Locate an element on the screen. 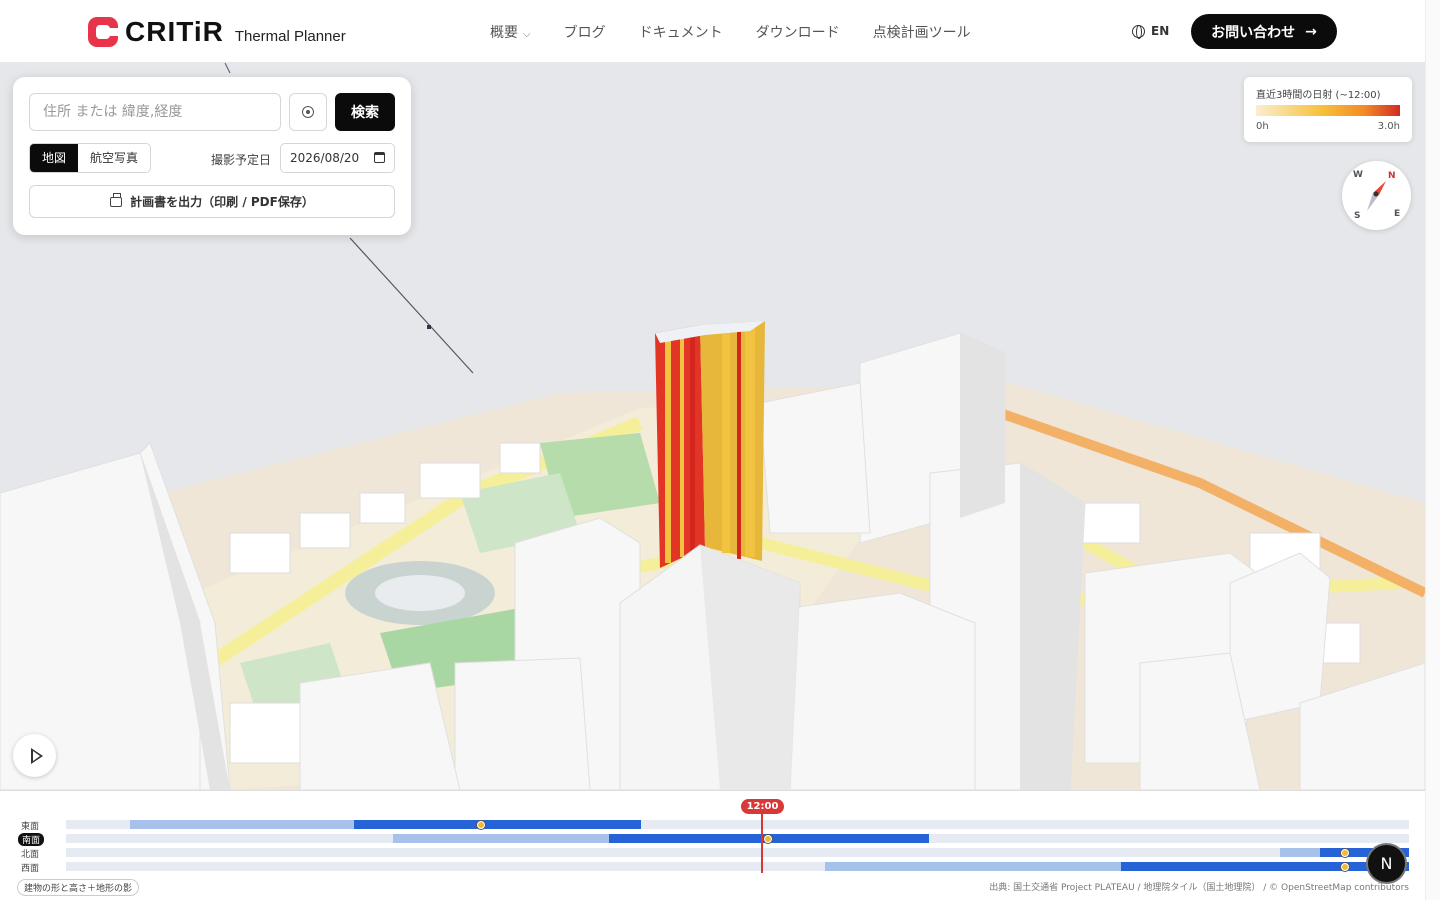 The image size is (1440, 900). nav-blog: ブログ is located at coordinates (585, 32).